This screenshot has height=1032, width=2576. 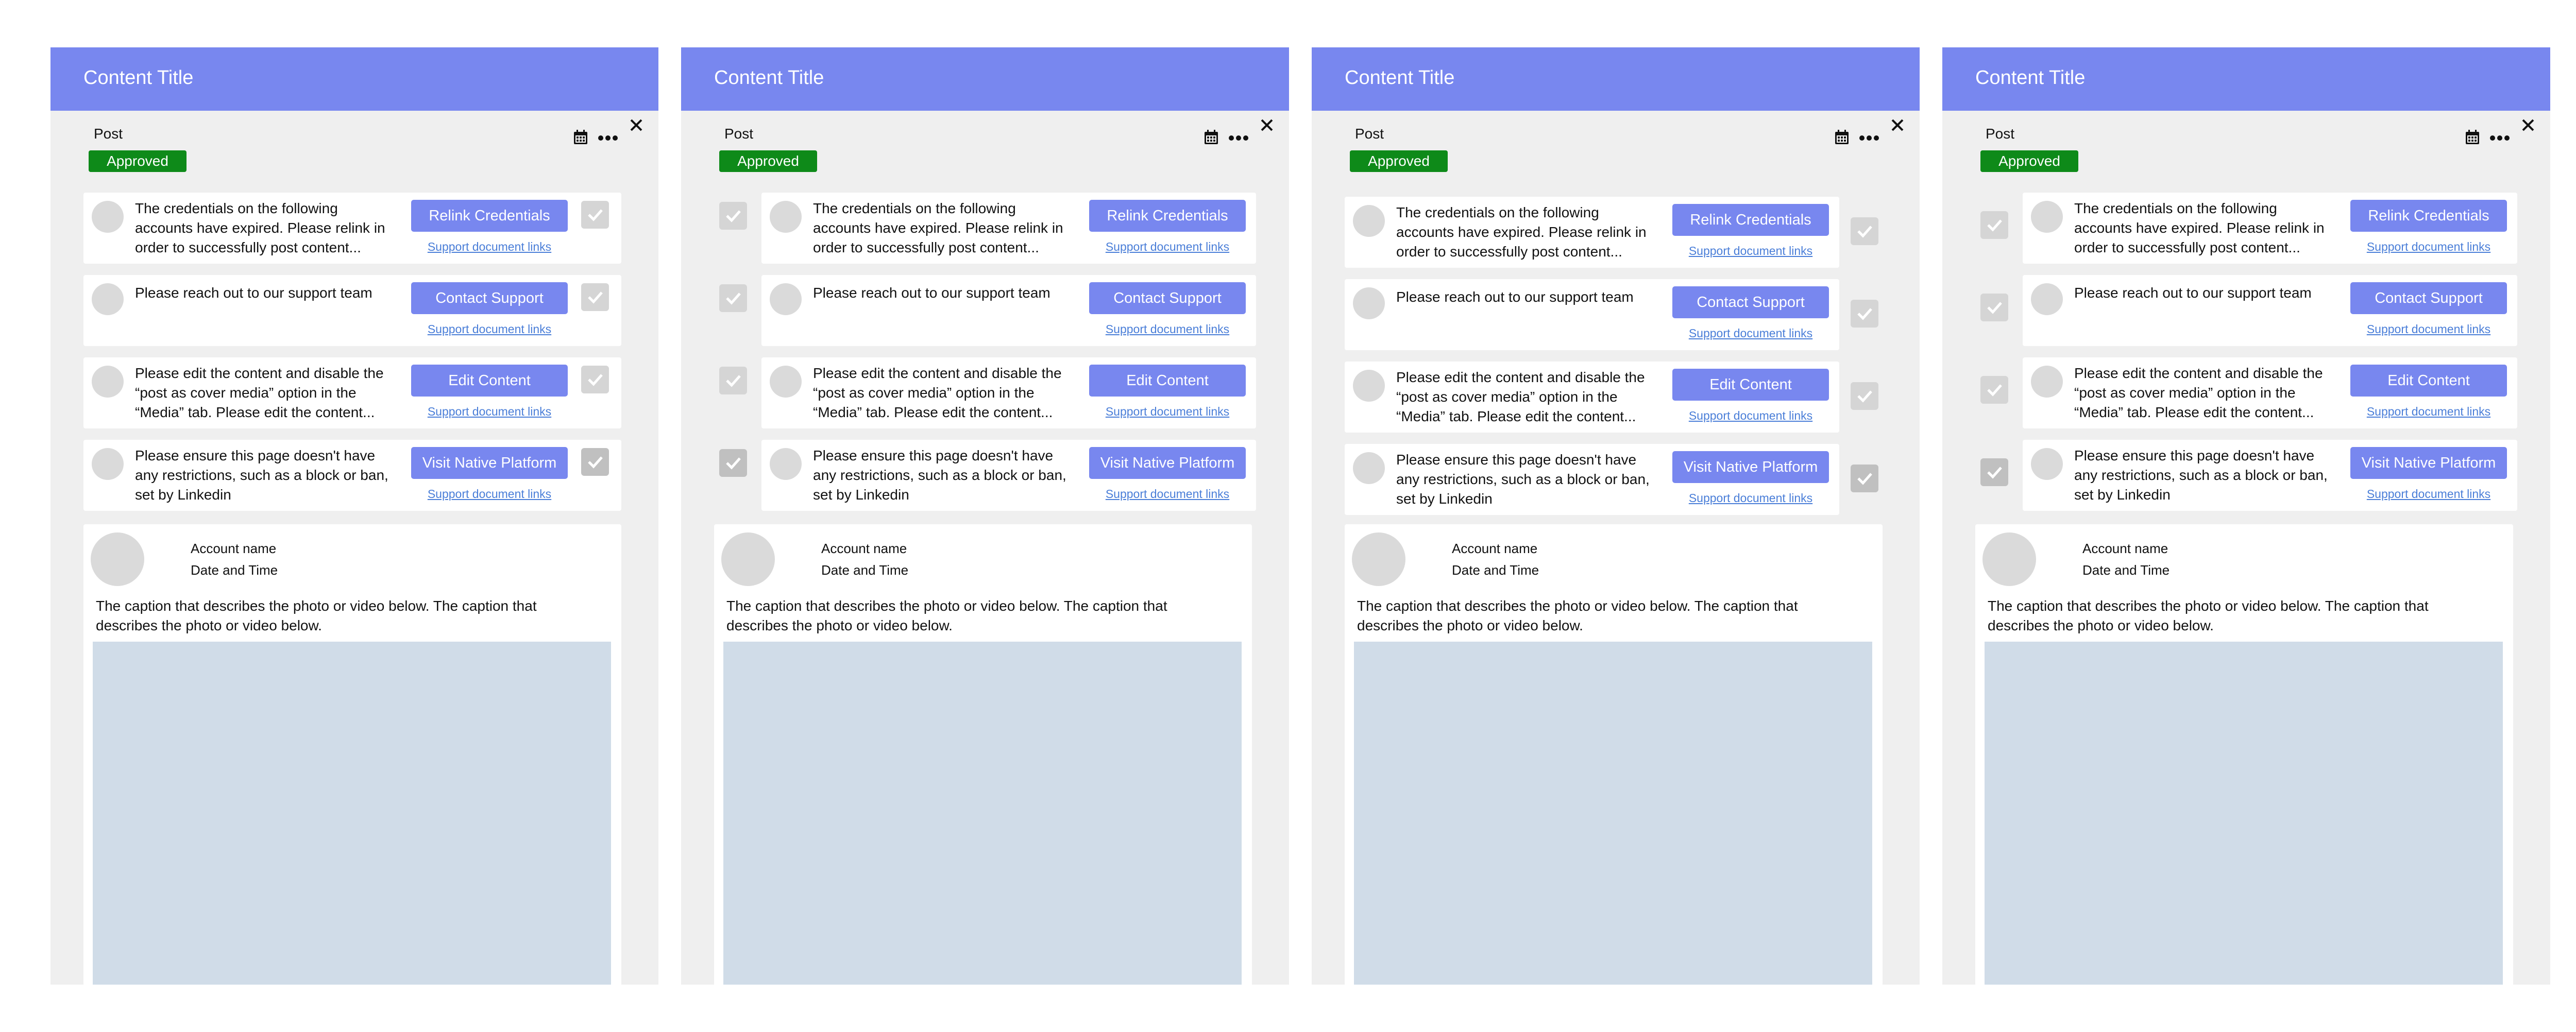 I want to click on notification-message: Please reach out to our support team, so click(x=932, y=293).